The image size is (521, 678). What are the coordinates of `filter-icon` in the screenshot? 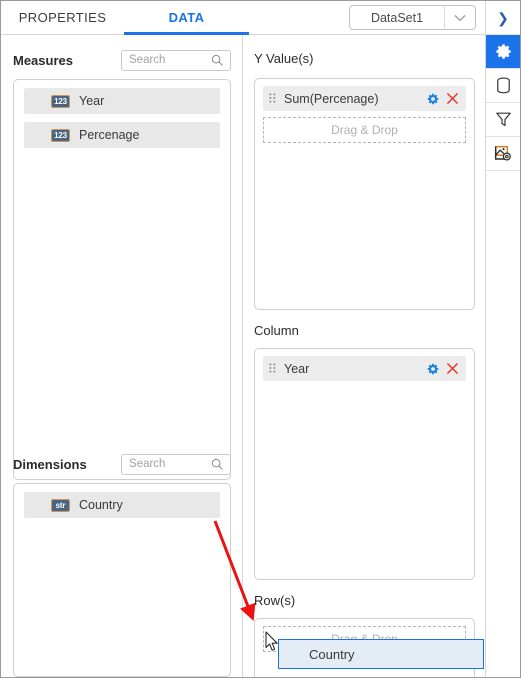 It's located at (503, 119).